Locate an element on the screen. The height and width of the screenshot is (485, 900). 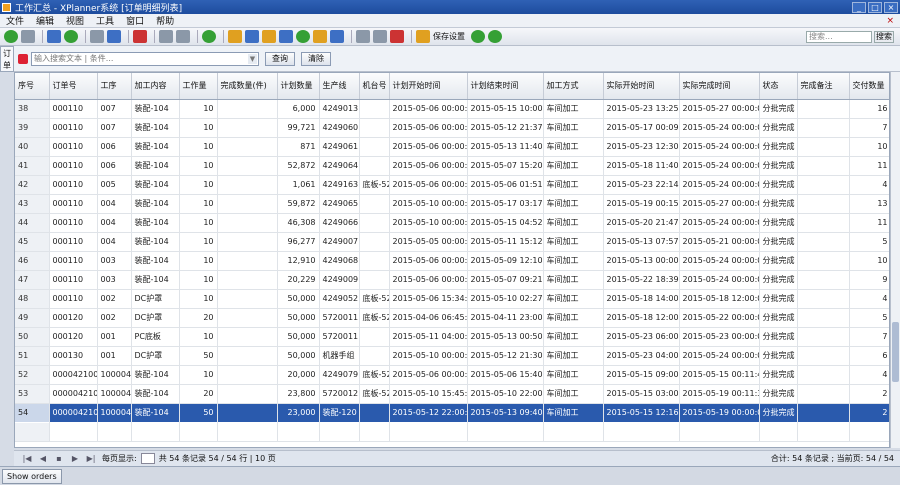
table-cell: 2015-05-13 11:40:01 is located at coordinates (505, 147).